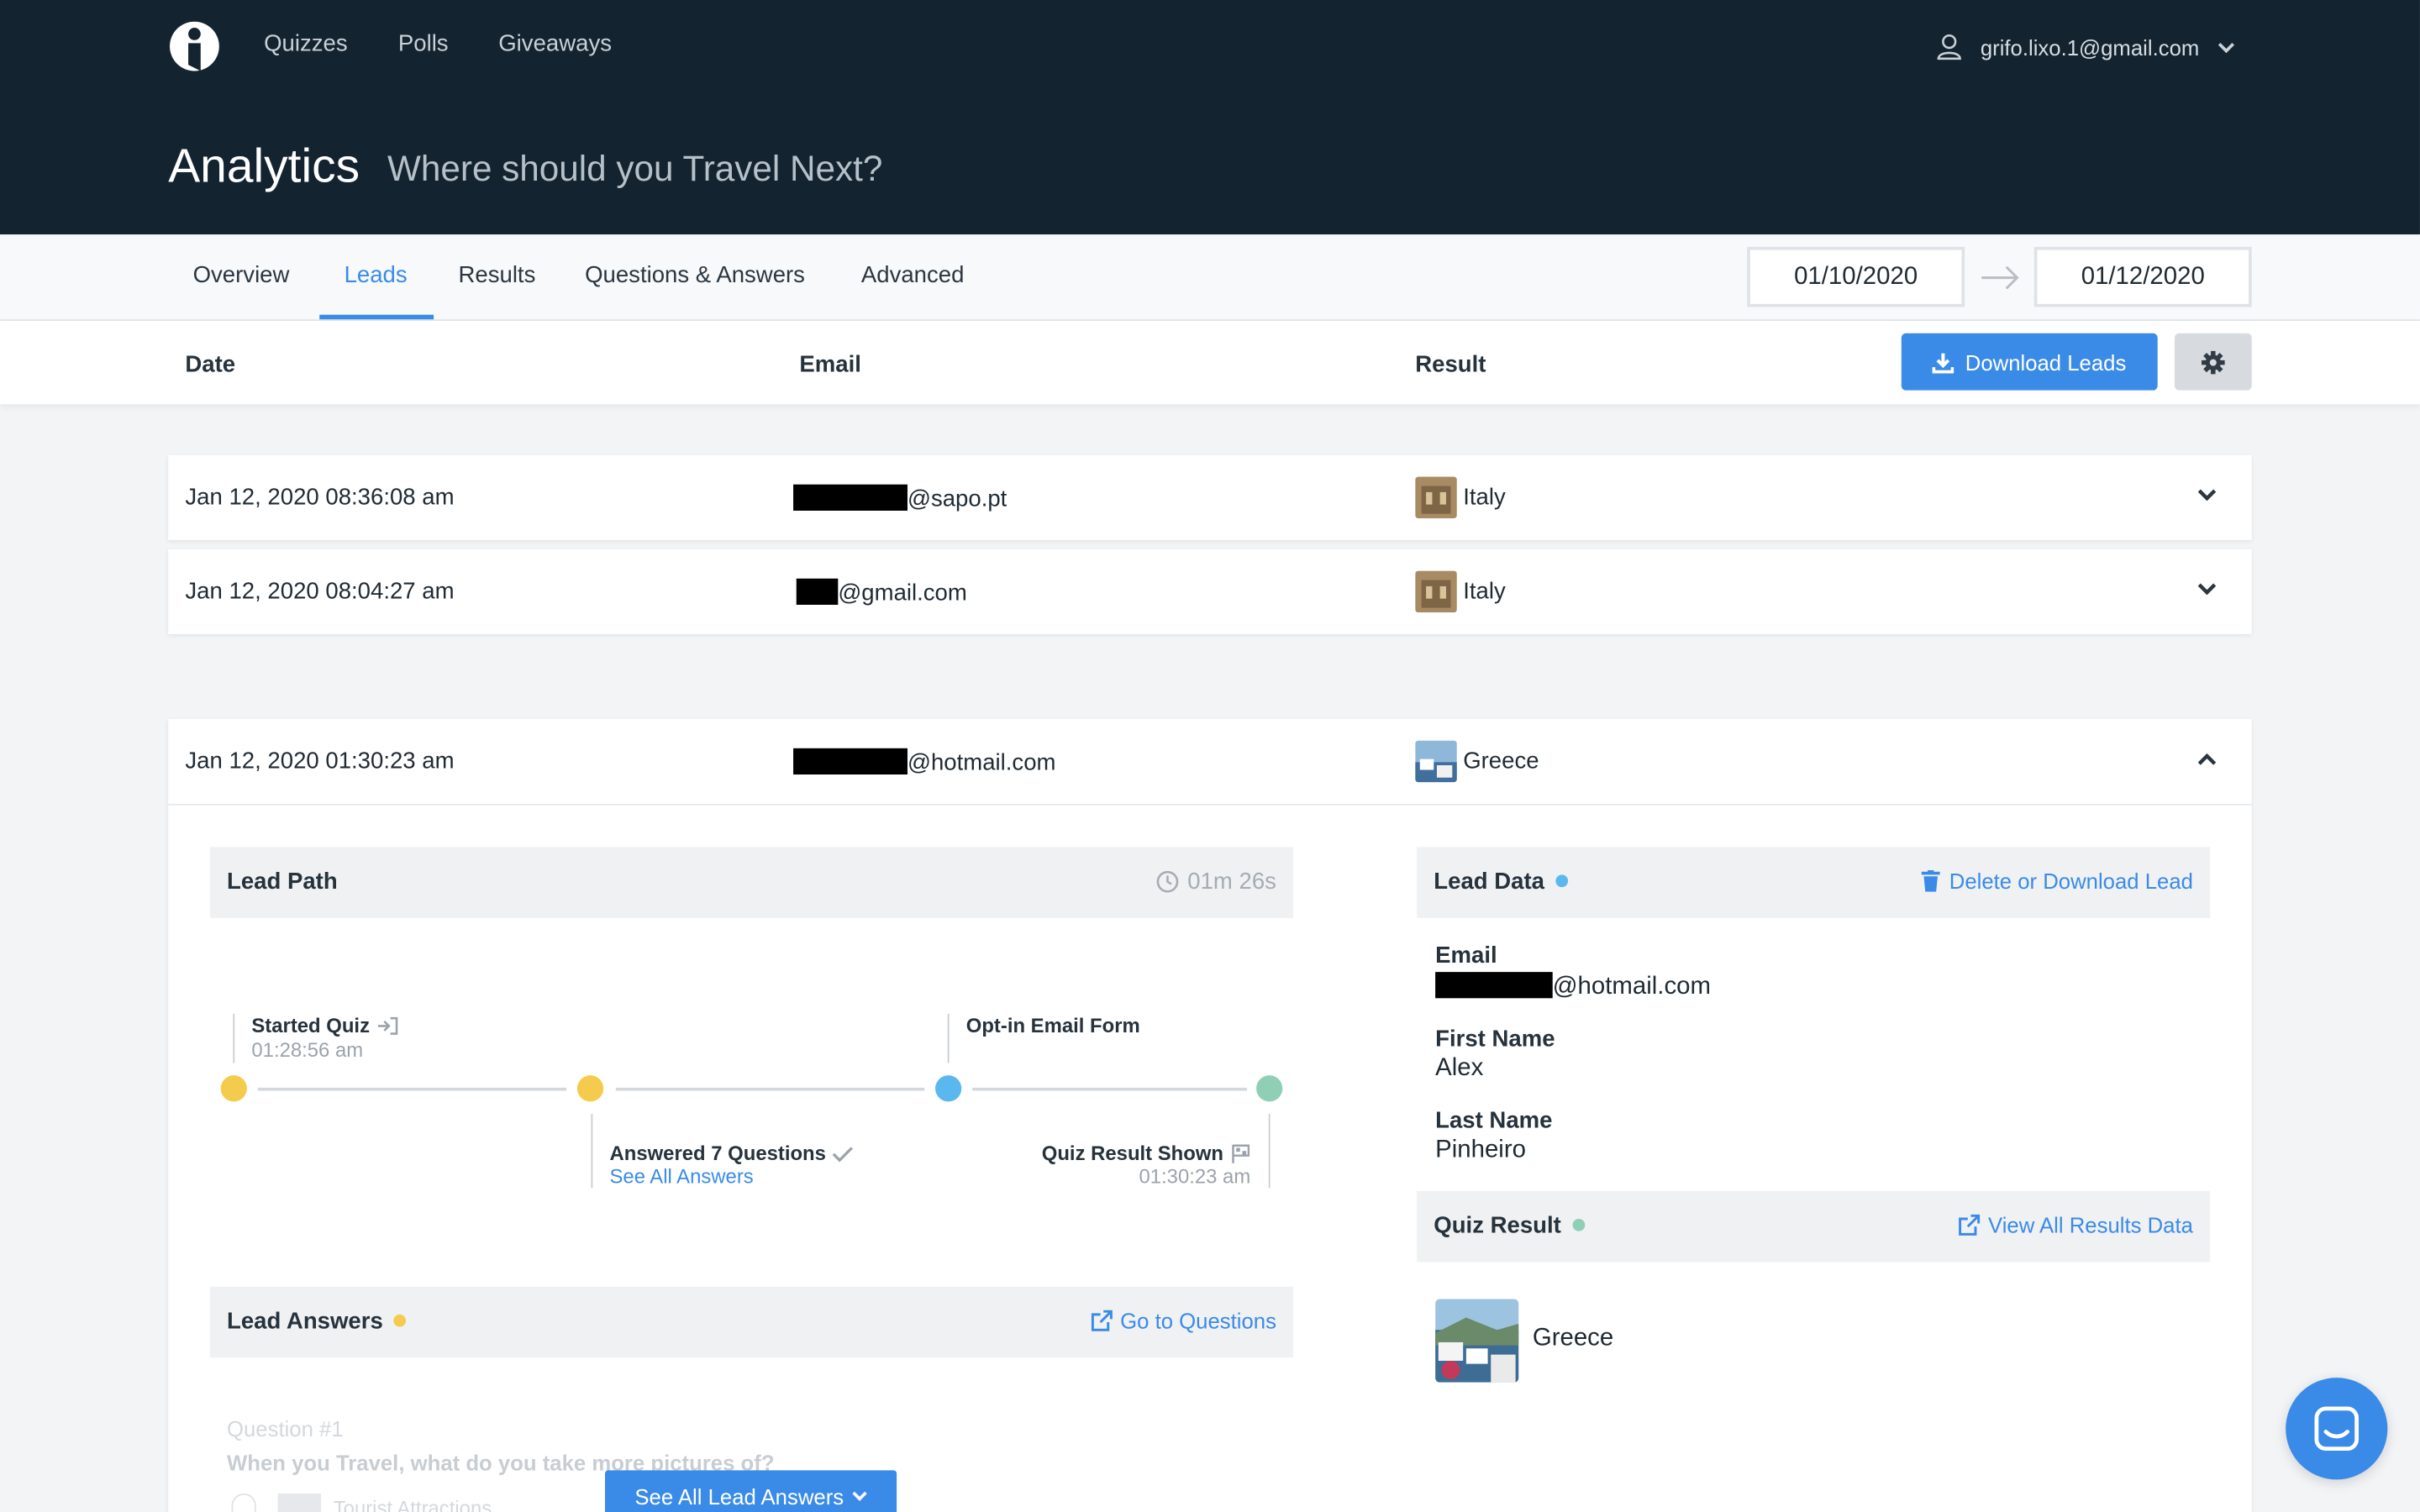 This screenshot has height=1512, width=2420. What do you see at coordinates (307, 1050) in the screenshot?
I see `started-quiz-time: 01:28:56 am` at bounding box center [307, 1050].